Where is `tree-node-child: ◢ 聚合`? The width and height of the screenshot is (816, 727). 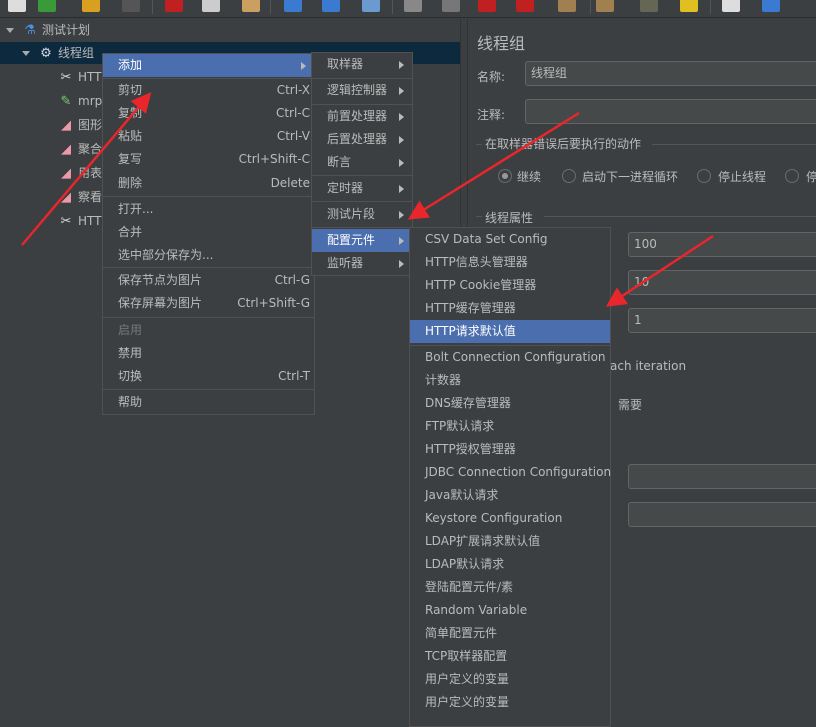 tree-node-child: ◢ 聚合 is located at coordinates (80, 149).